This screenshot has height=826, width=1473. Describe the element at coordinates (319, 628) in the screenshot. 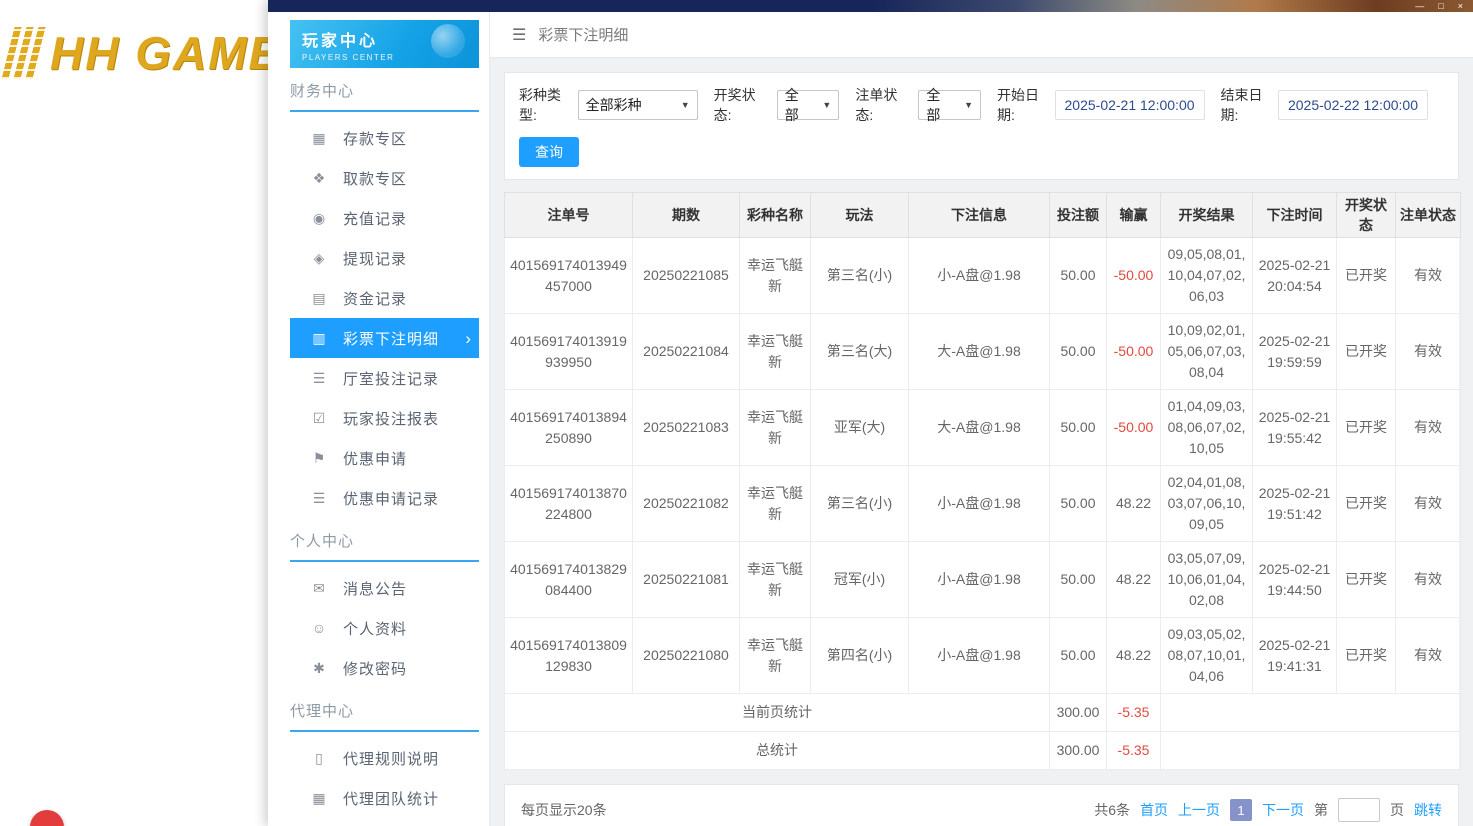

I see `menu-item-icon: ☺` at that location.